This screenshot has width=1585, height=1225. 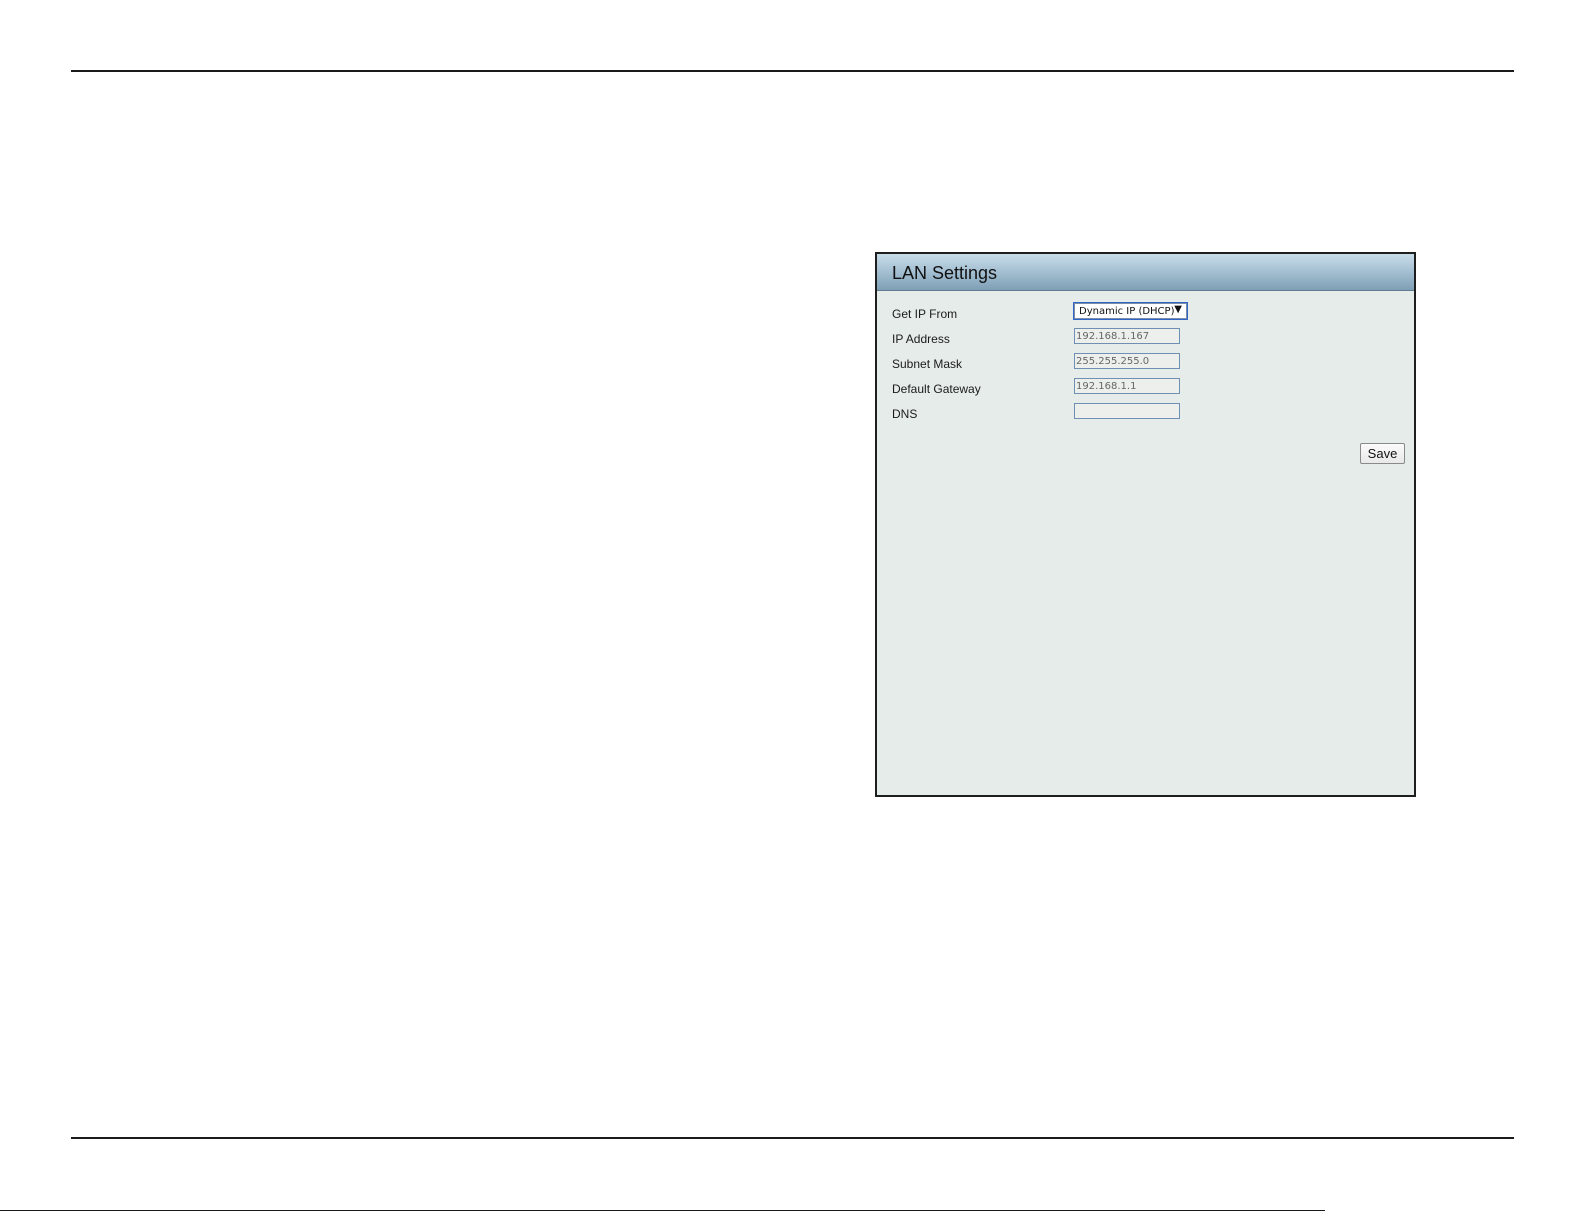 What do you see at coordinates (925, 314) in the screenshot?
I see `get-ip-from-label: Get IP From` at bounding box center [925, 314].